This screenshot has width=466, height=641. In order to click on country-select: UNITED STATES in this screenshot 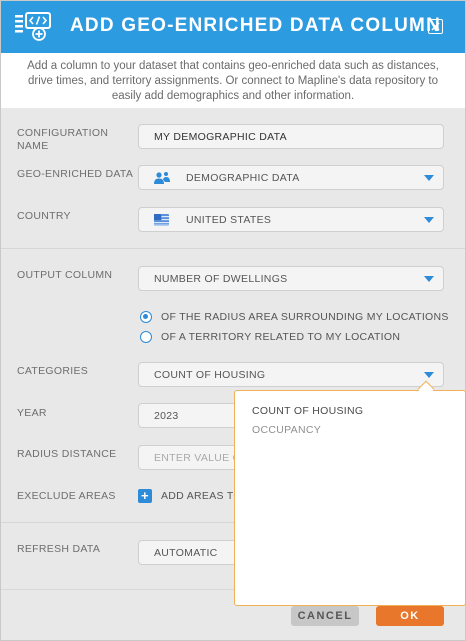, I will do `click(291, 219)`.